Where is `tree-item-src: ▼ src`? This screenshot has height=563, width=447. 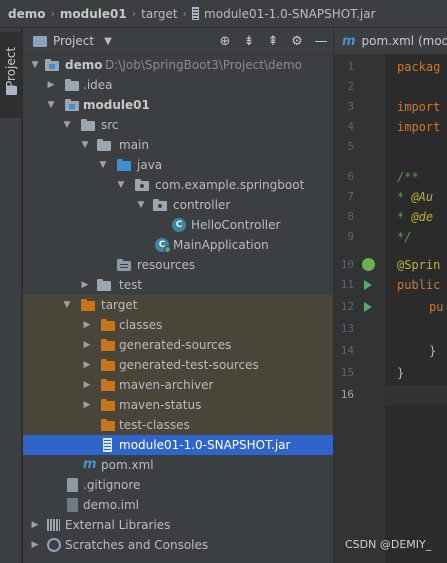 tree-item-src: ▼ src is located at coordinates (178, 125).